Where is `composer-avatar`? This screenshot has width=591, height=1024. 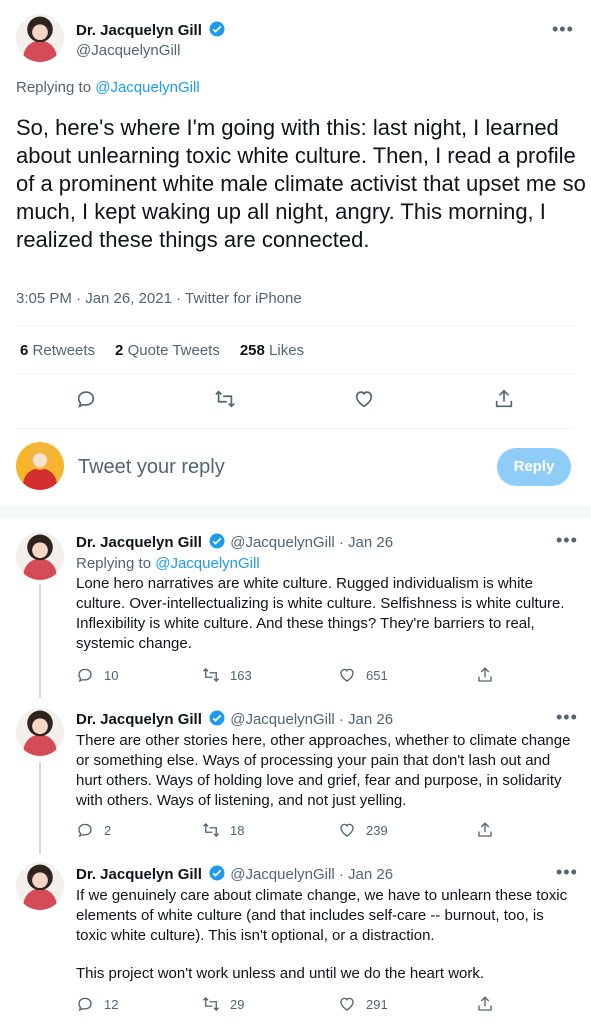
composer-avatar is located at coordinates (40, 466).